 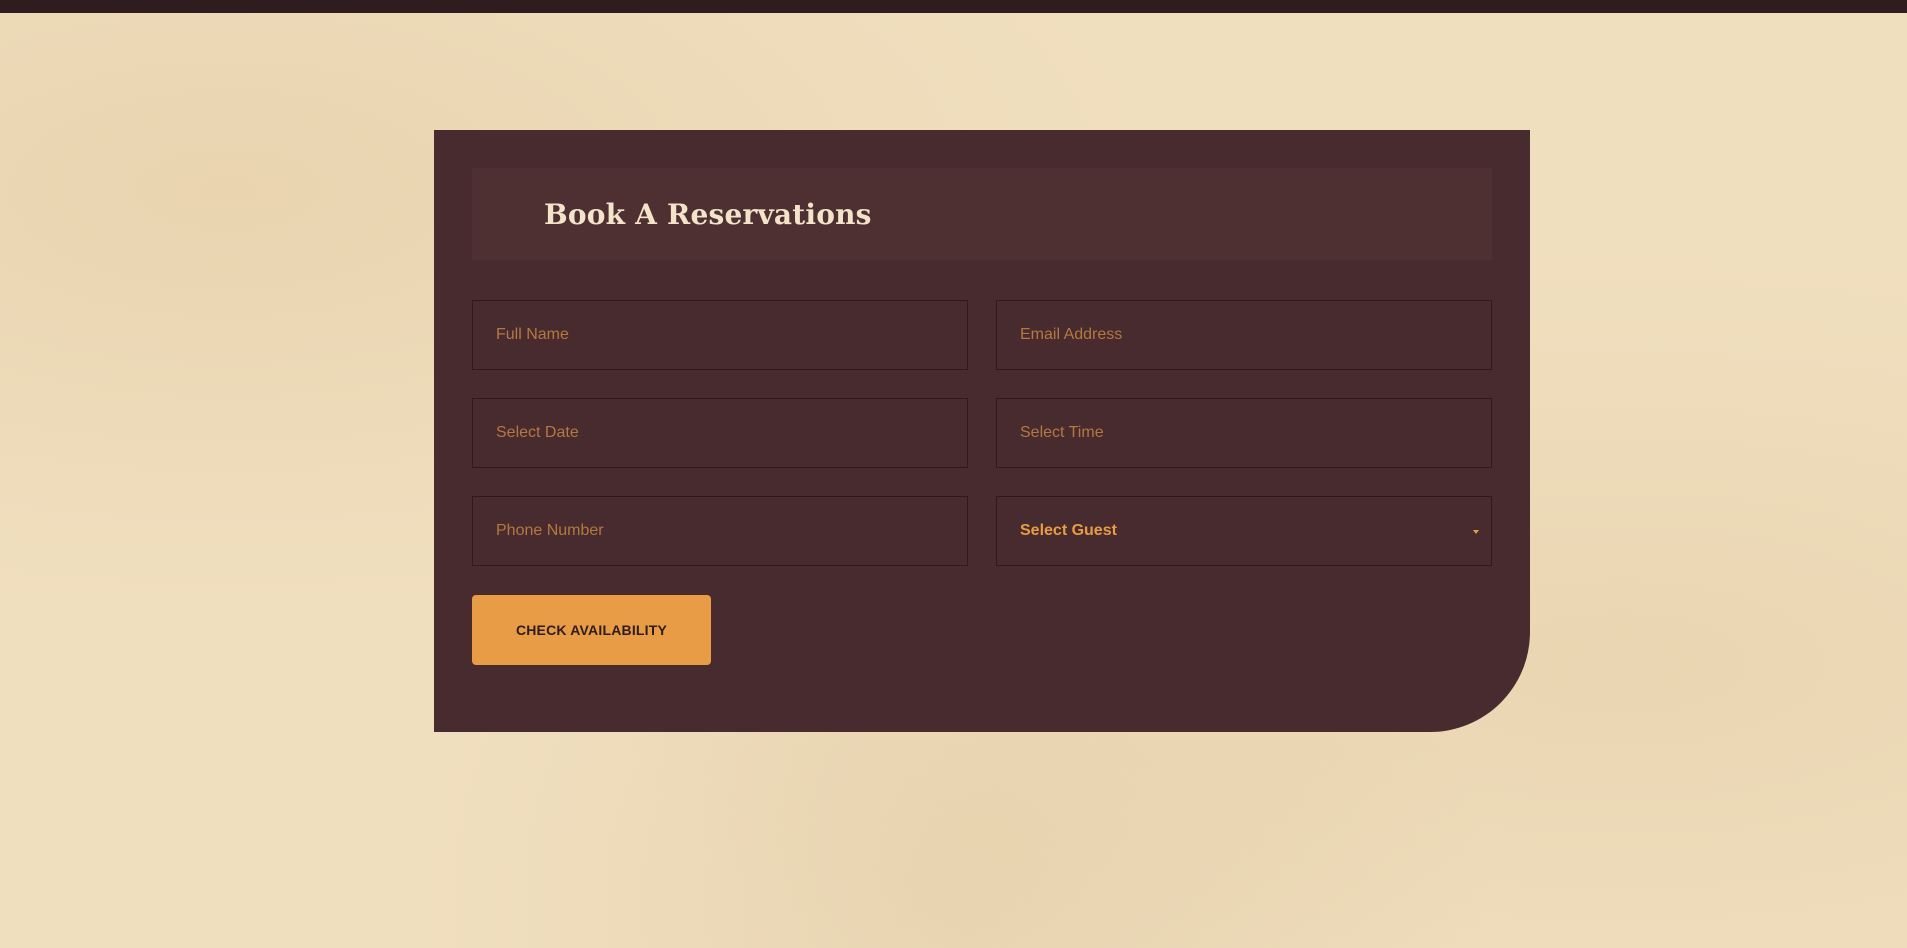 What do you see at coordinates (708, 214) in the screenshot?
I see `form-title: Book A Reservations` at bounding box center [708, 214].